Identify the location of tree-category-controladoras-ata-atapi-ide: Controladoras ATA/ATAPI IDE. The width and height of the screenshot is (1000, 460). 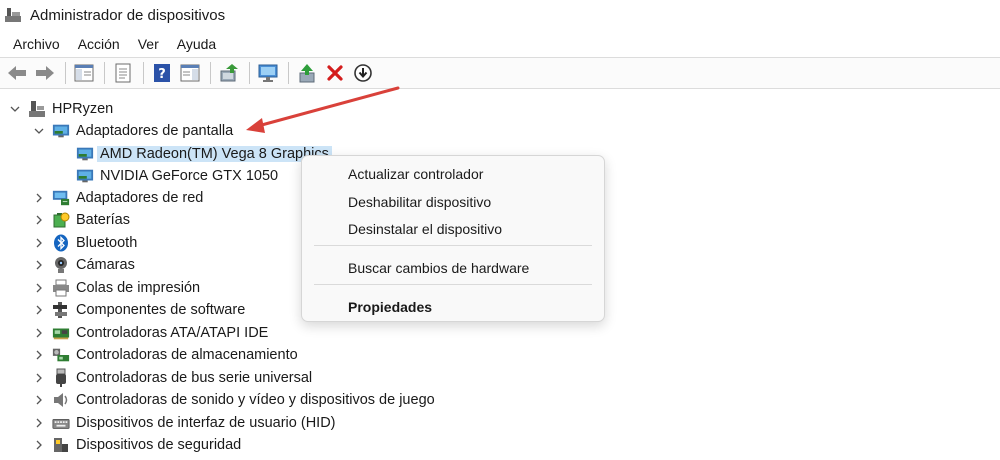
(150, 333).